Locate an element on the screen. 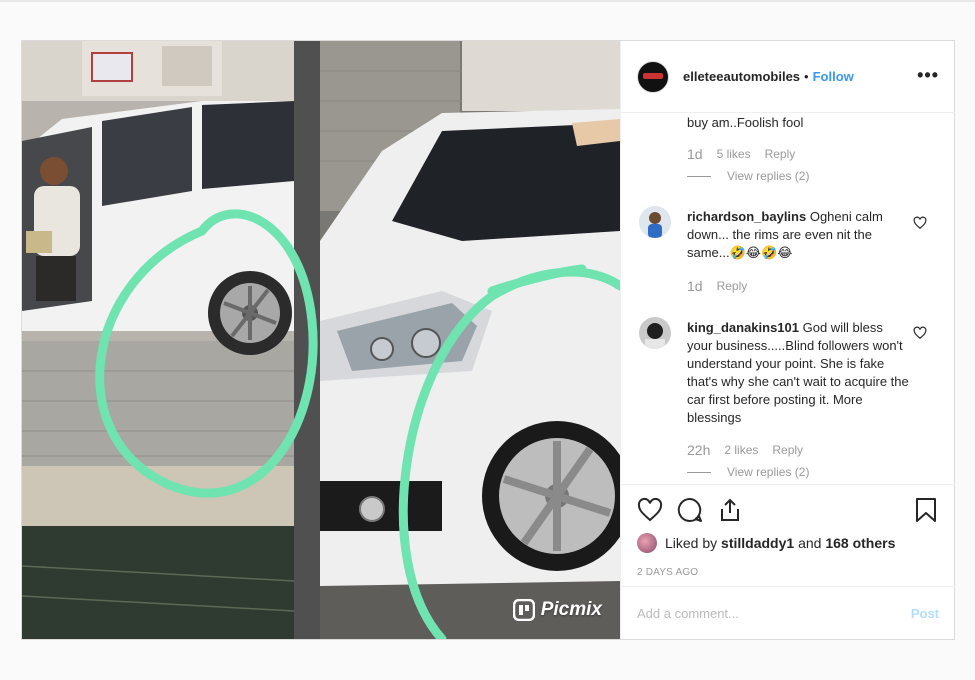  post-header: elleteeautomobiles • Follow ••• is located at coordinates (788, 77).